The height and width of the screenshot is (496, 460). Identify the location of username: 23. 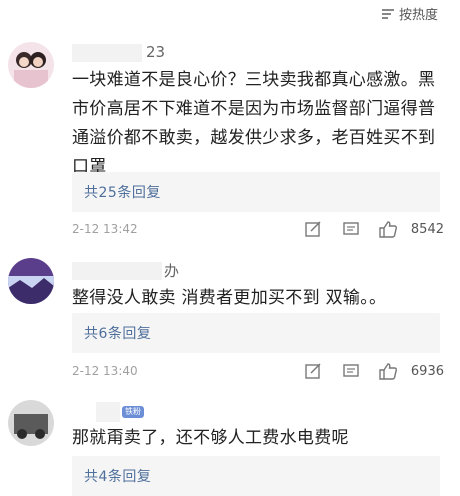
(155, 52).